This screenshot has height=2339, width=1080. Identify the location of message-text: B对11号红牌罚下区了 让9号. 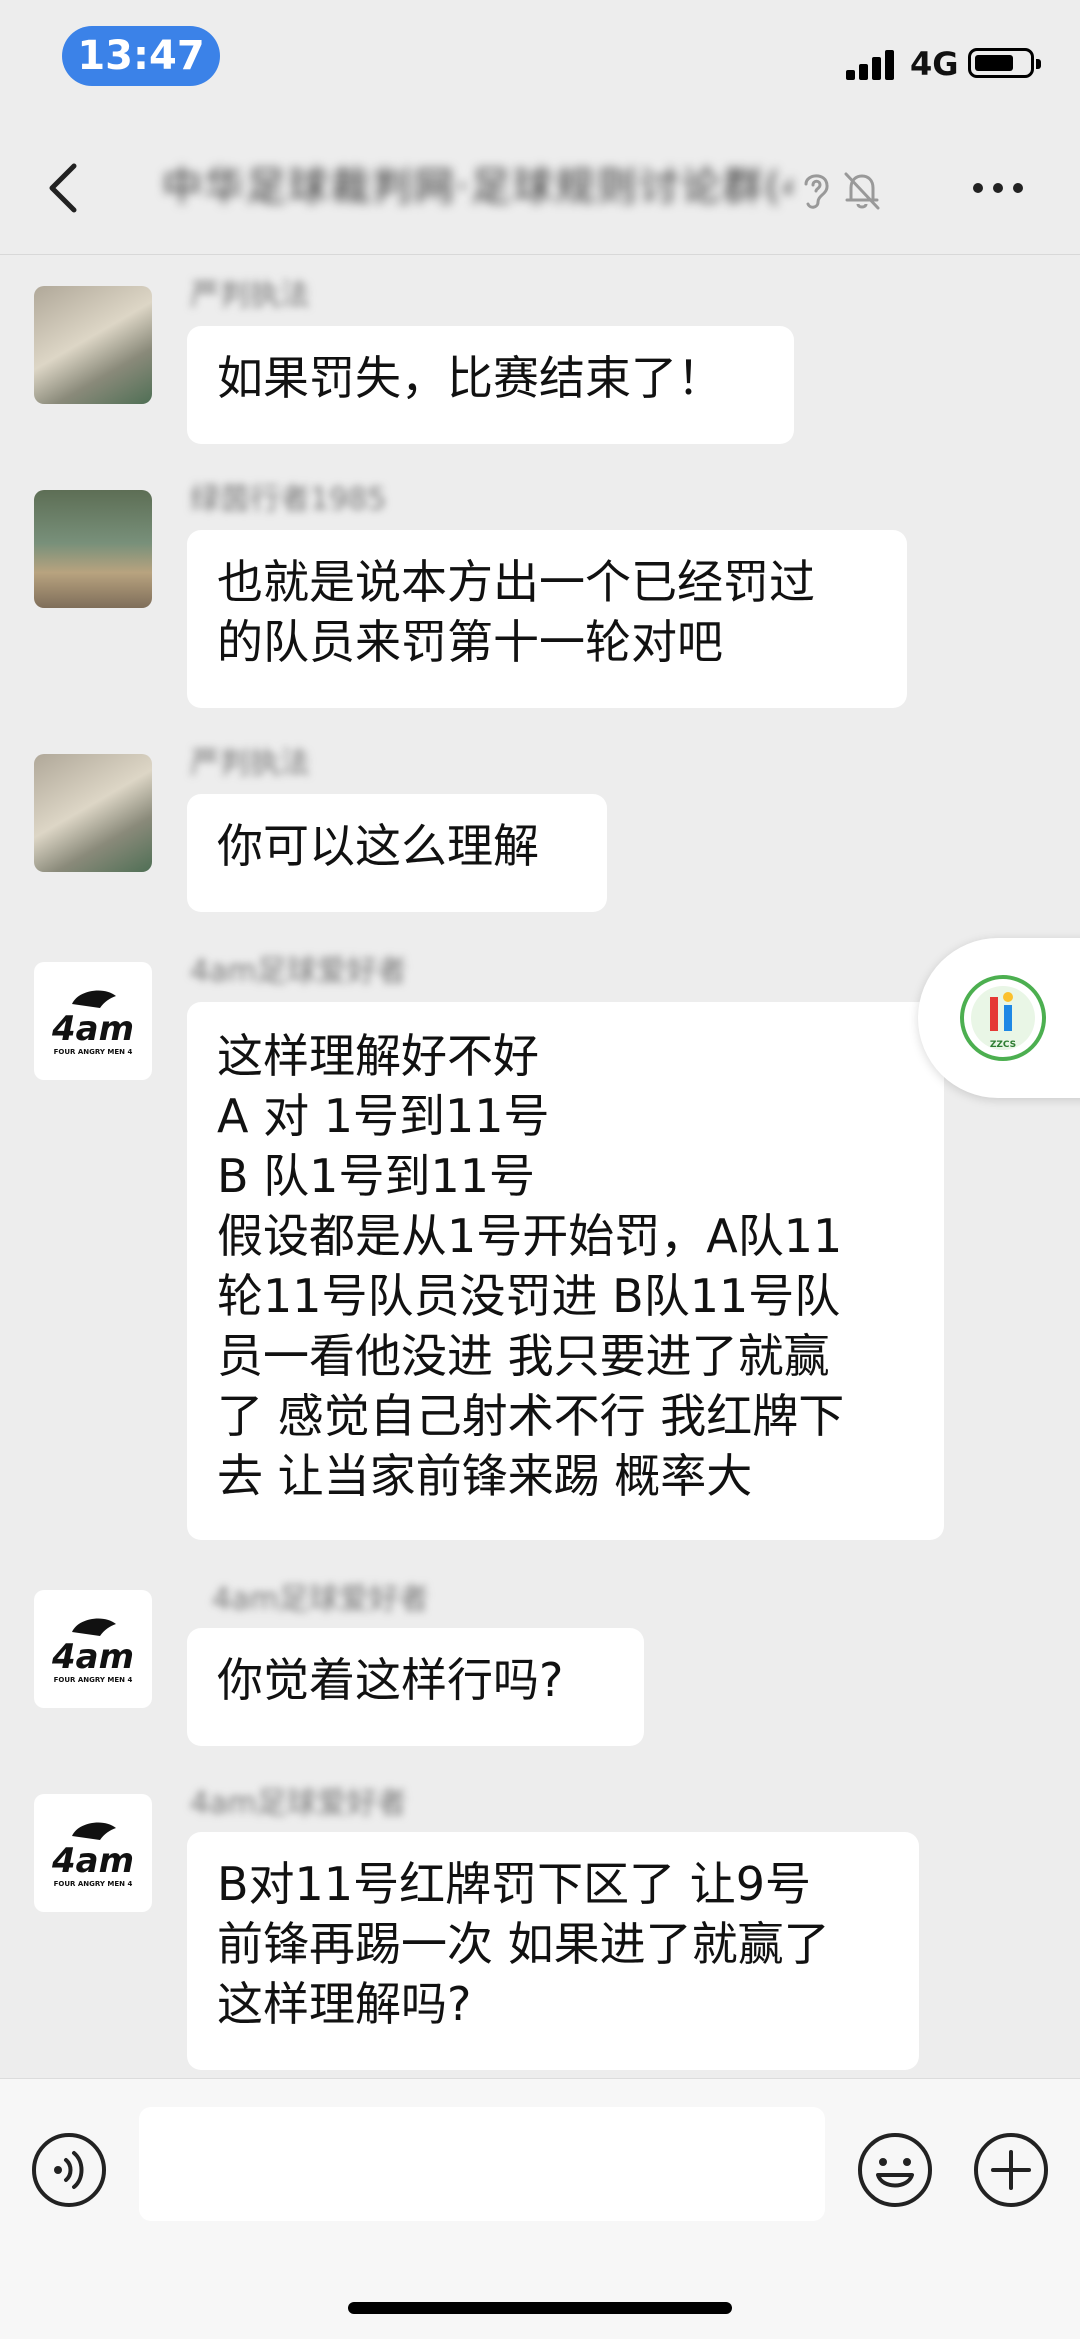
(514, 1884).